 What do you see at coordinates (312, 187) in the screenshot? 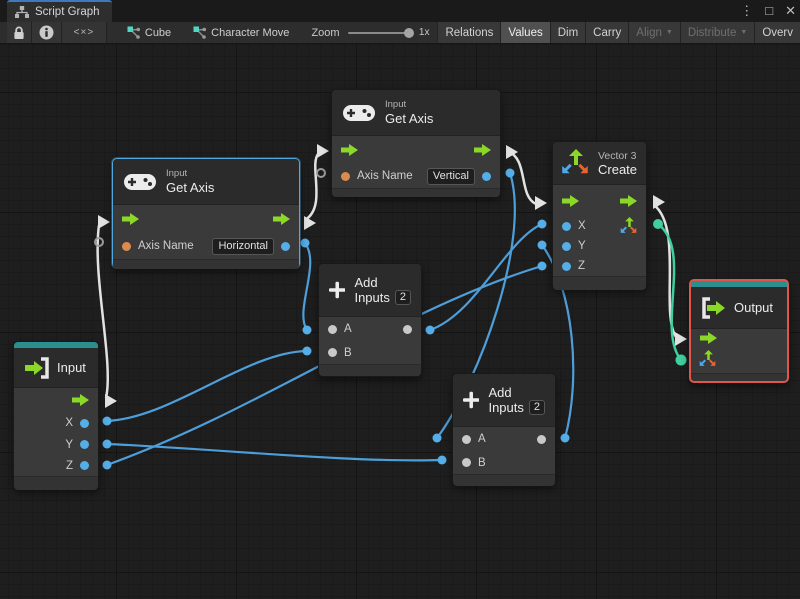
I see `wire-control-horizontal-to-vertical` at bounding box center [312, 187].